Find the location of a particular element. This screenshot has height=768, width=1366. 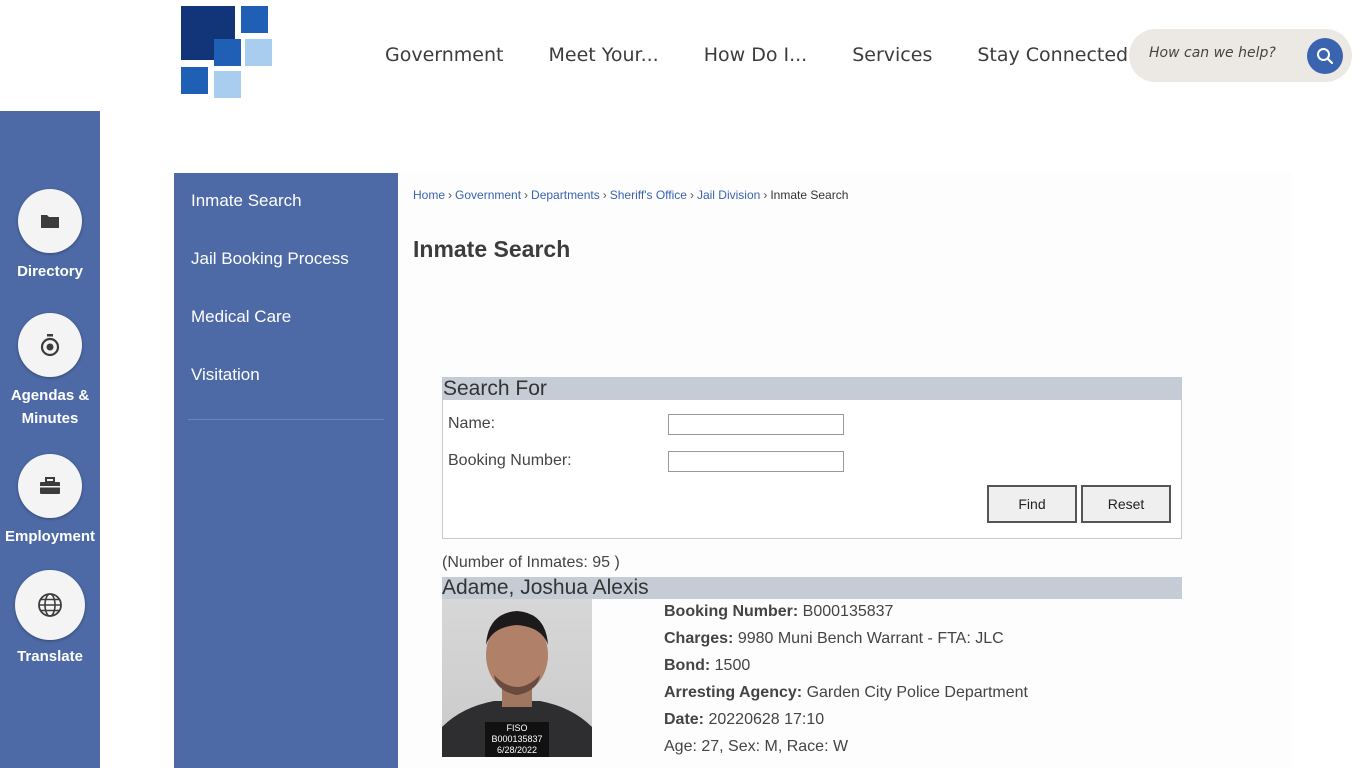

inmate-name-header: Adame, Joshua Alexis is located at coordinates (812, 588).